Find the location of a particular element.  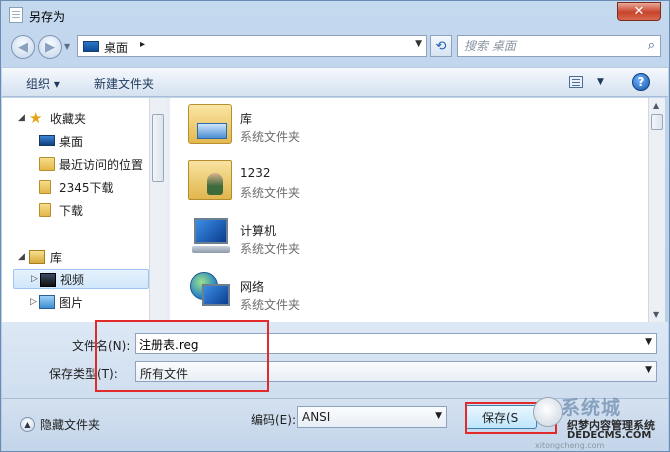

notepad-icon is located at coordinates (16, 15).